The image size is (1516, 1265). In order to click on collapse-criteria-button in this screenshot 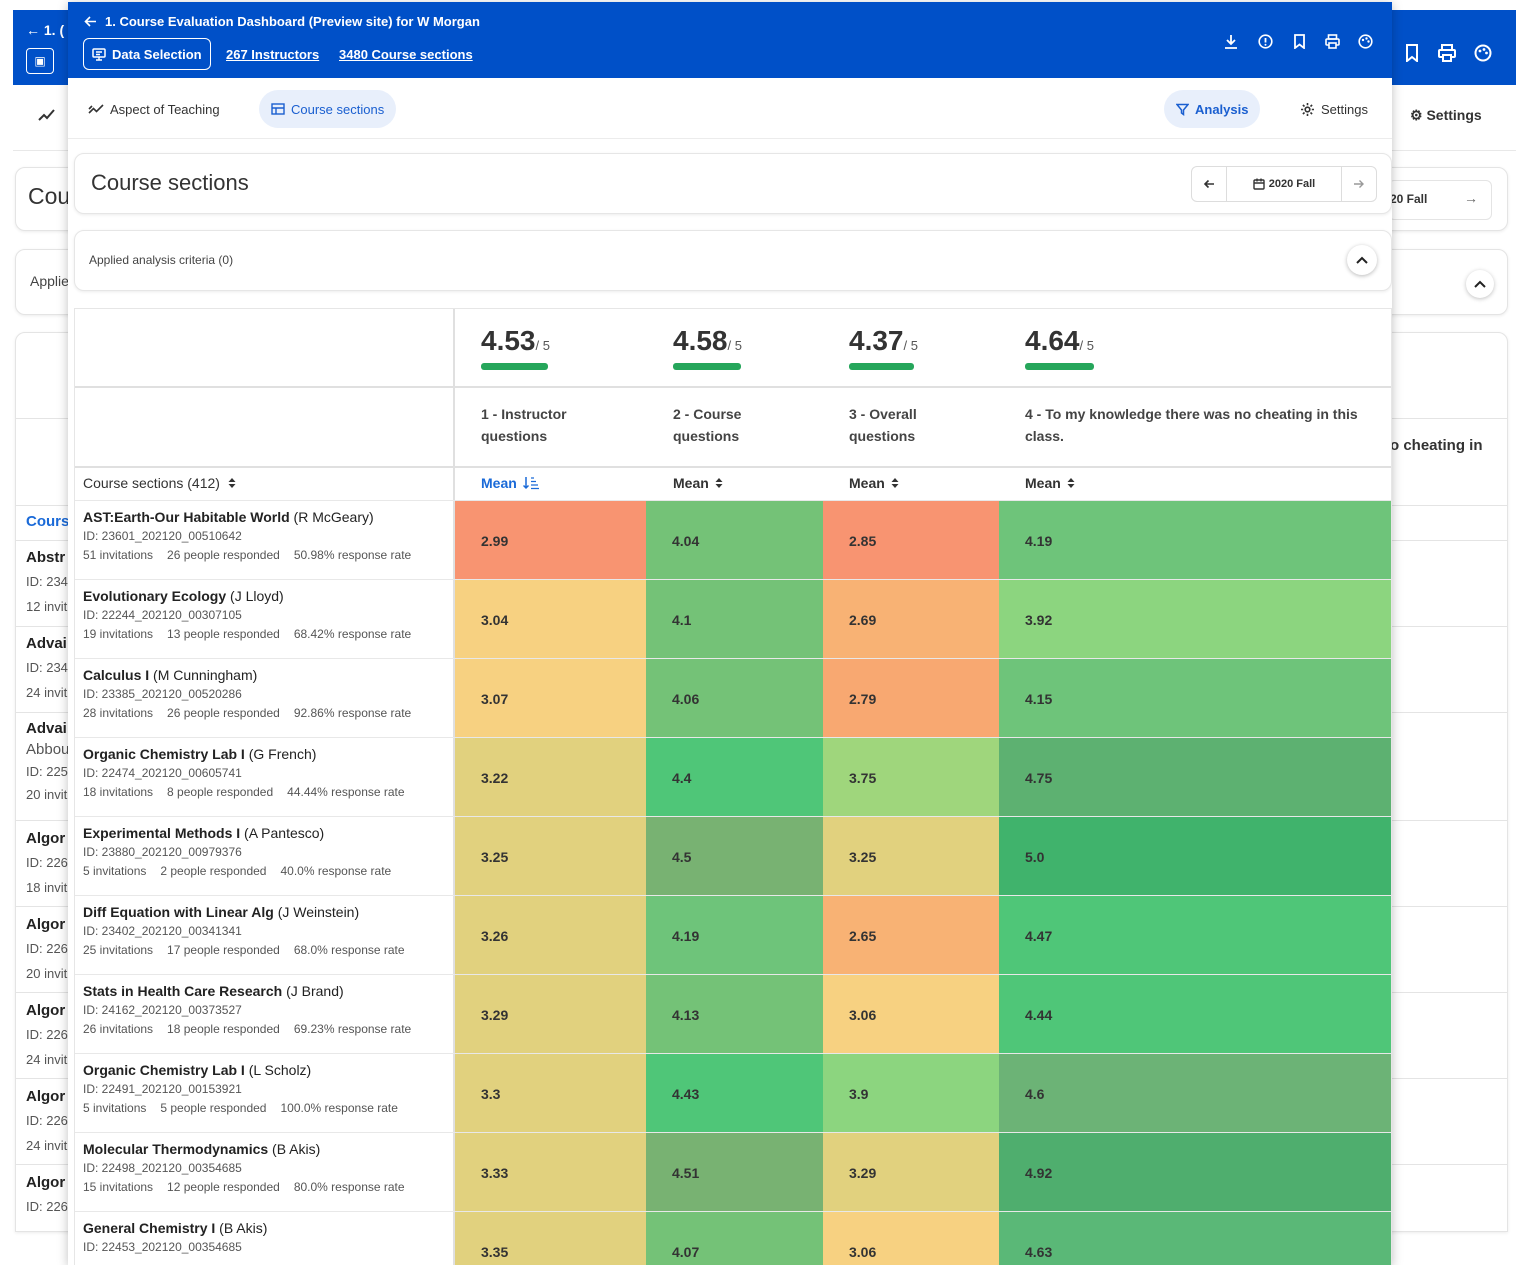, I will do `click(1362, 260)`.